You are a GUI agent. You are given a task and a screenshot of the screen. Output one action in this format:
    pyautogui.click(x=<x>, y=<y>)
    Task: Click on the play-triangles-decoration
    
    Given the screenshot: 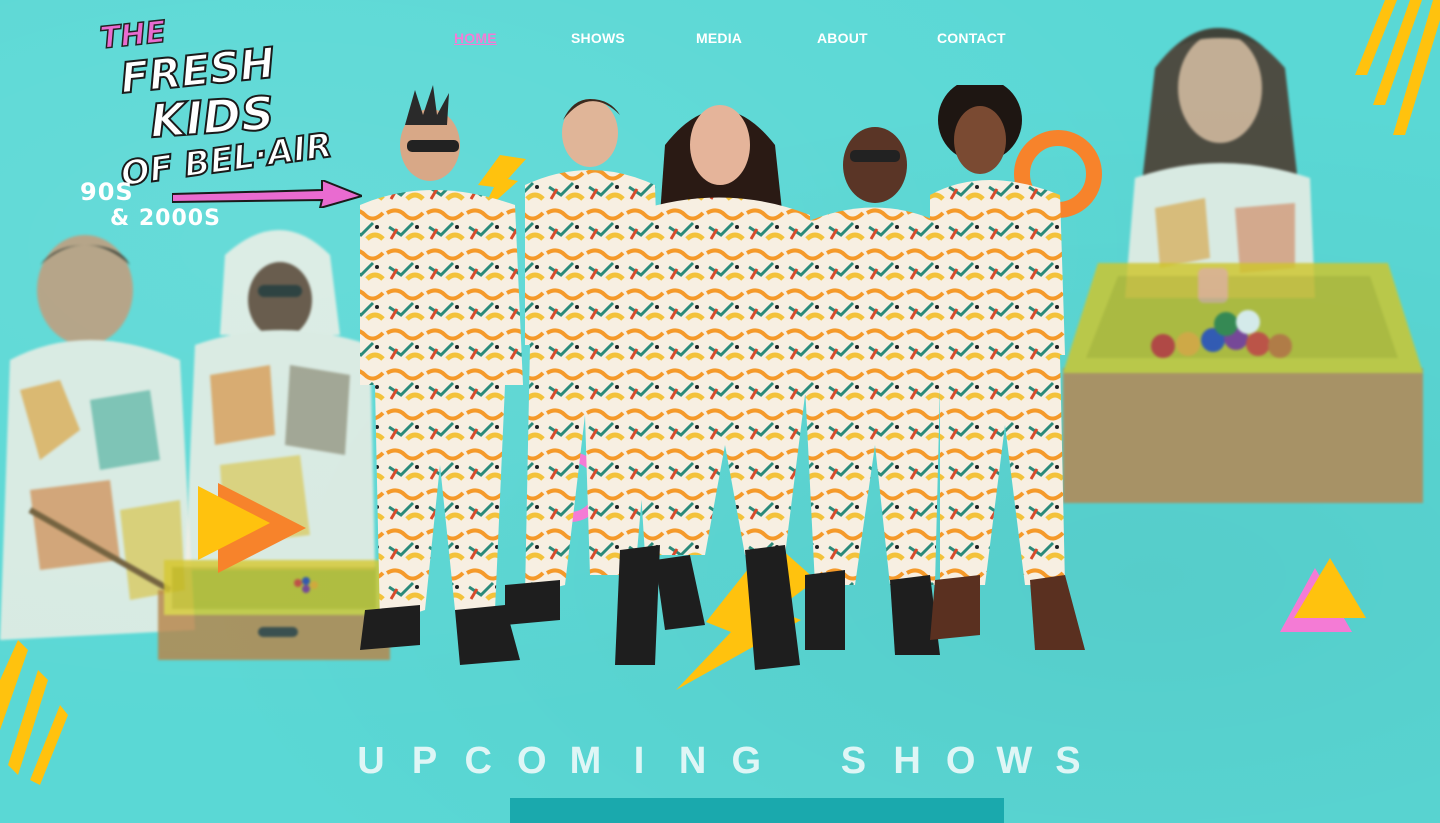 What is the action you would take?
    pyautogui.click(x=252, y=528)
    